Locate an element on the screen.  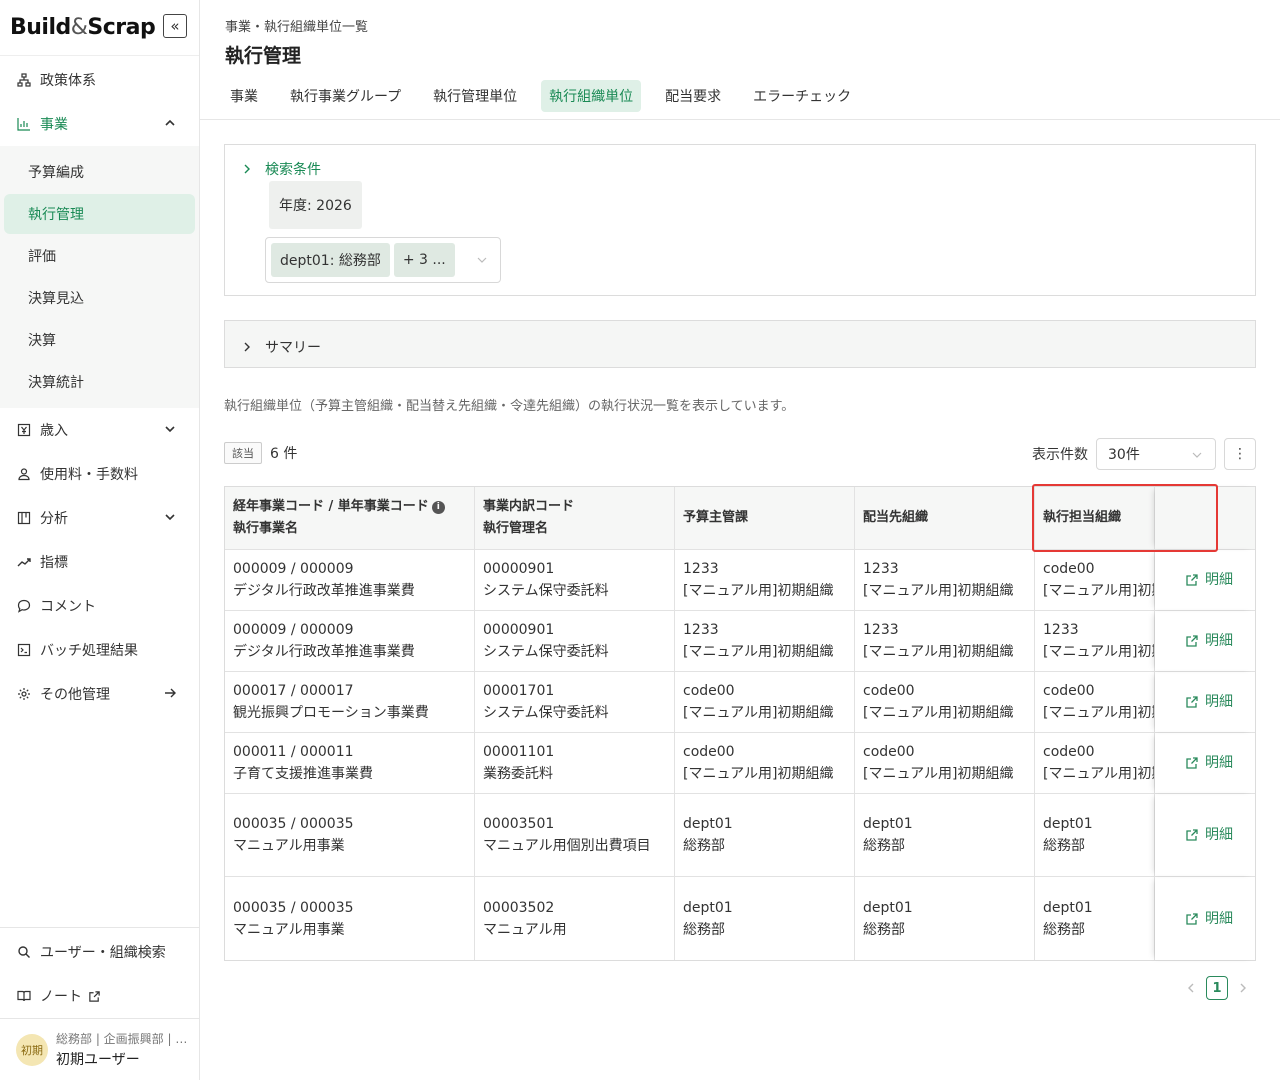
user-org-search-link: ユーザー・組織検索 is located at coordinates (99, 952).